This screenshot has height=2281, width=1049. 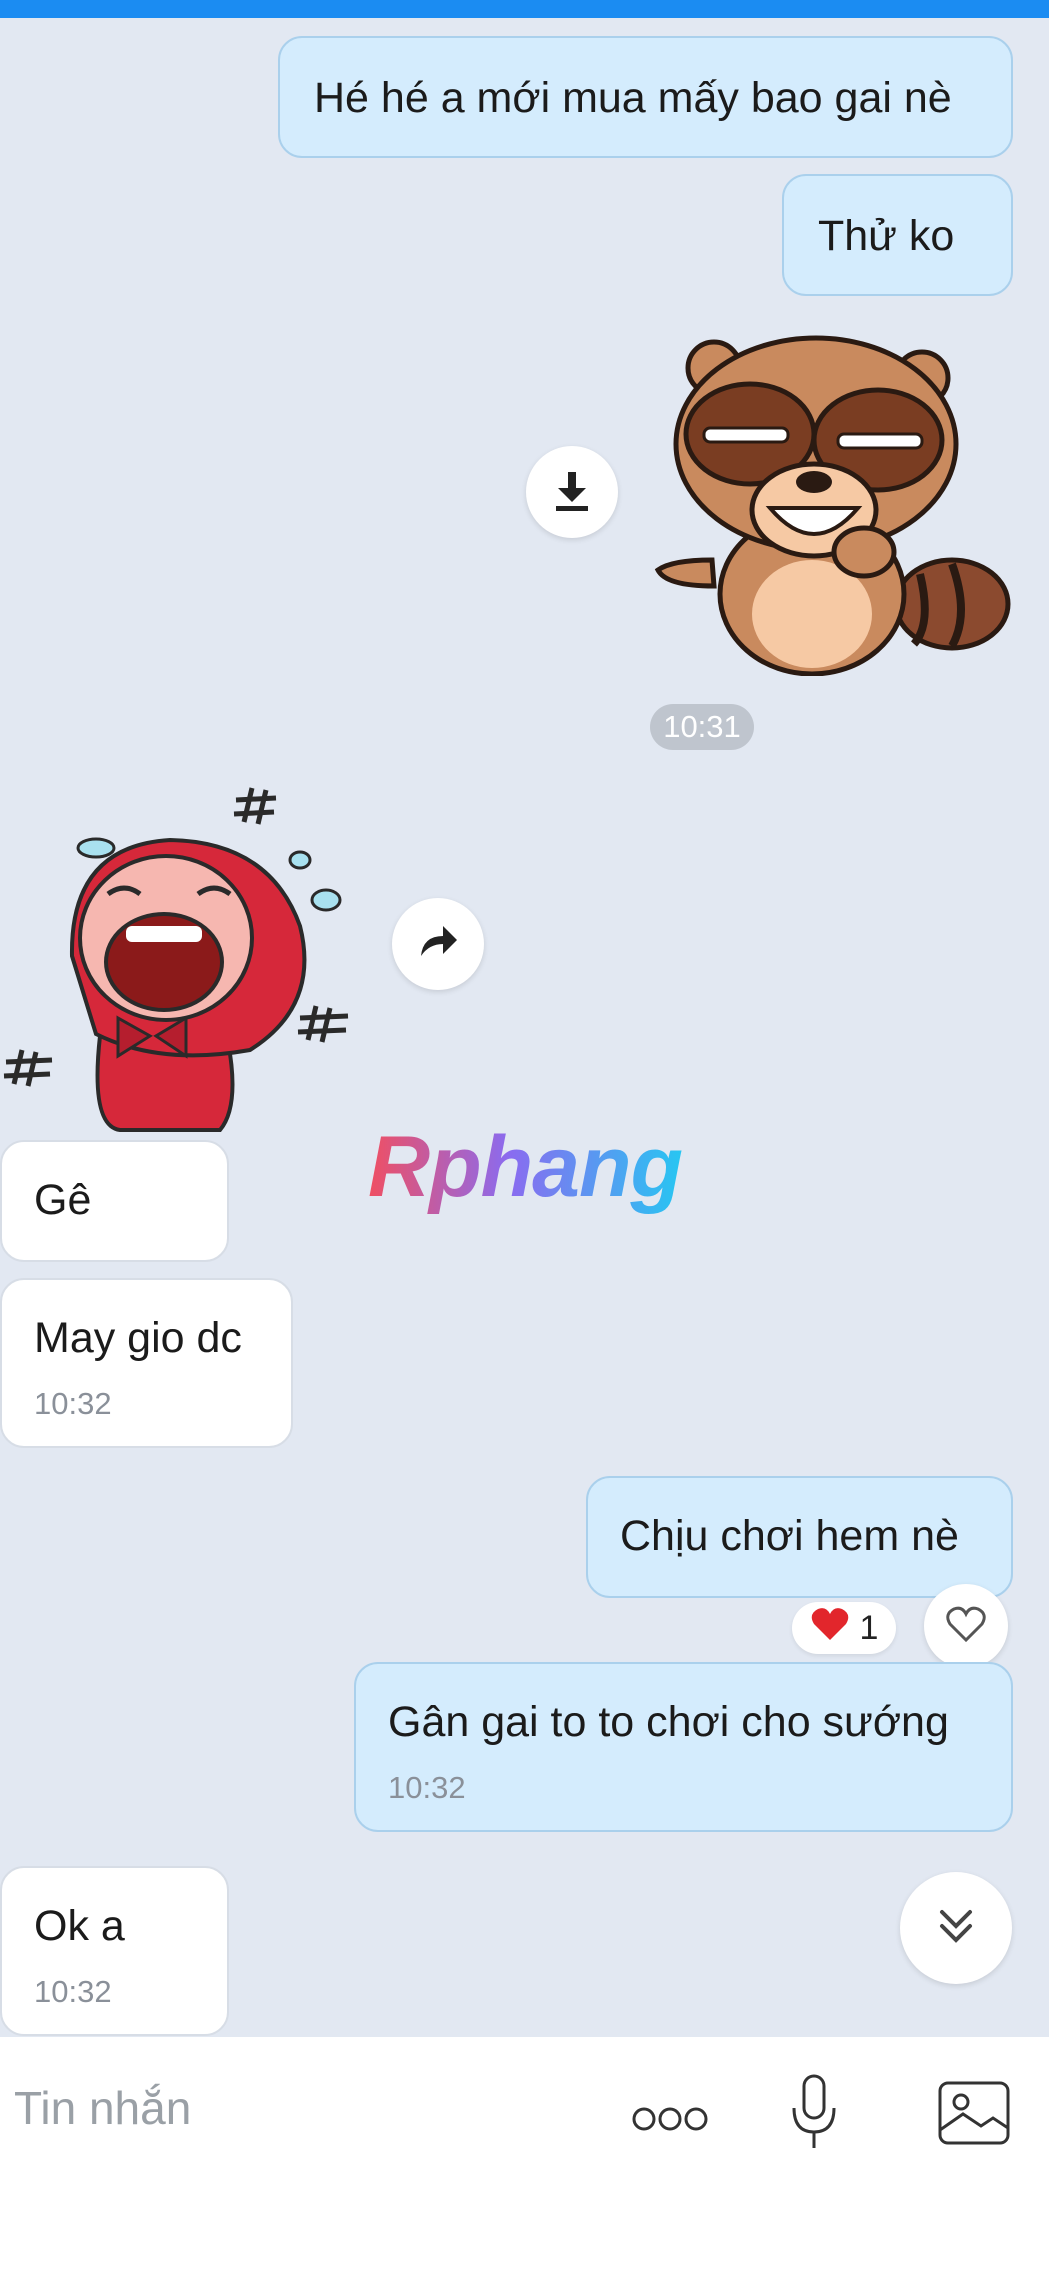 I want to click on message-text: Chịu chơi hem nè, so click(x=789, y=1536).